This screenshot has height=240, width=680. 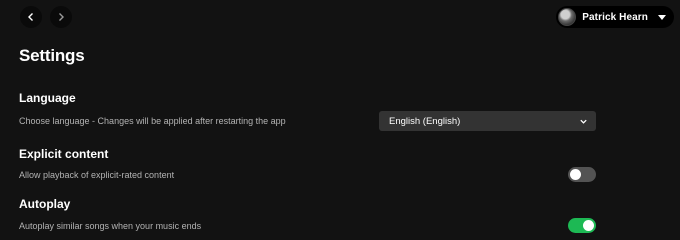 I want to click on forward-button, so click(x=61, y=17).